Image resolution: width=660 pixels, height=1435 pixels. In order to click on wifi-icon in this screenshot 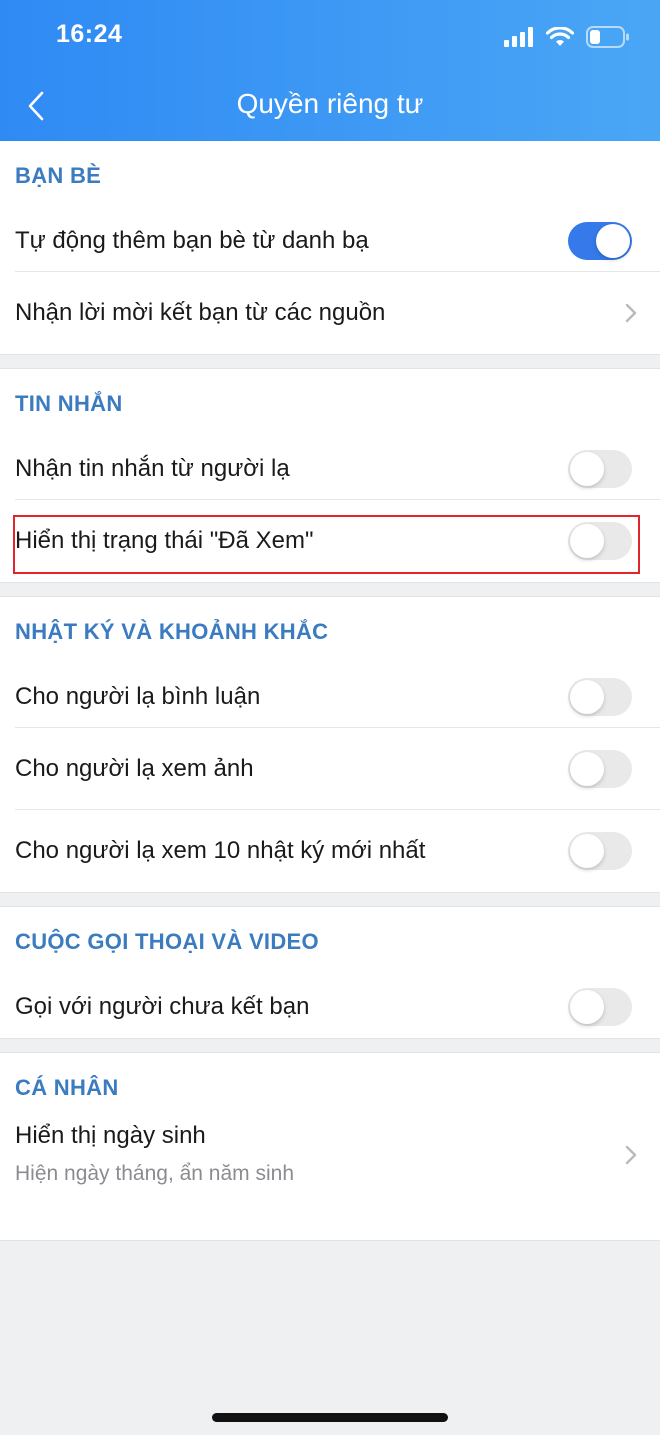, I will do `click(560, 36)`.